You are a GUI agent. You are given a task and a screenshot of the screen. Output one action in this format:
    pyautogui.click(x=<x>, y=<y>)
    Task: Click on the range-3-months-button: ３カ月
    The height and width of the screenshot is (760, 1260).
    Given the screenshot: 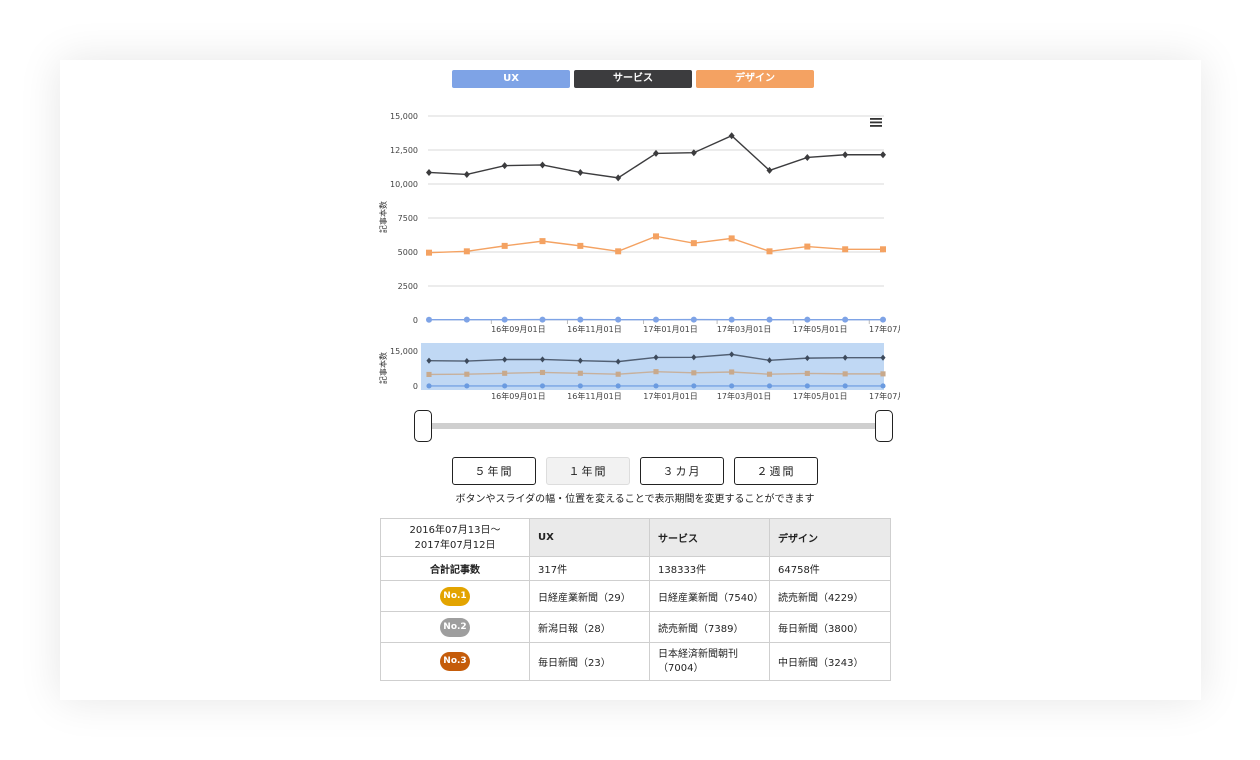 What is the action you would take?
    pyautogui.click(x=682, y=471)
    